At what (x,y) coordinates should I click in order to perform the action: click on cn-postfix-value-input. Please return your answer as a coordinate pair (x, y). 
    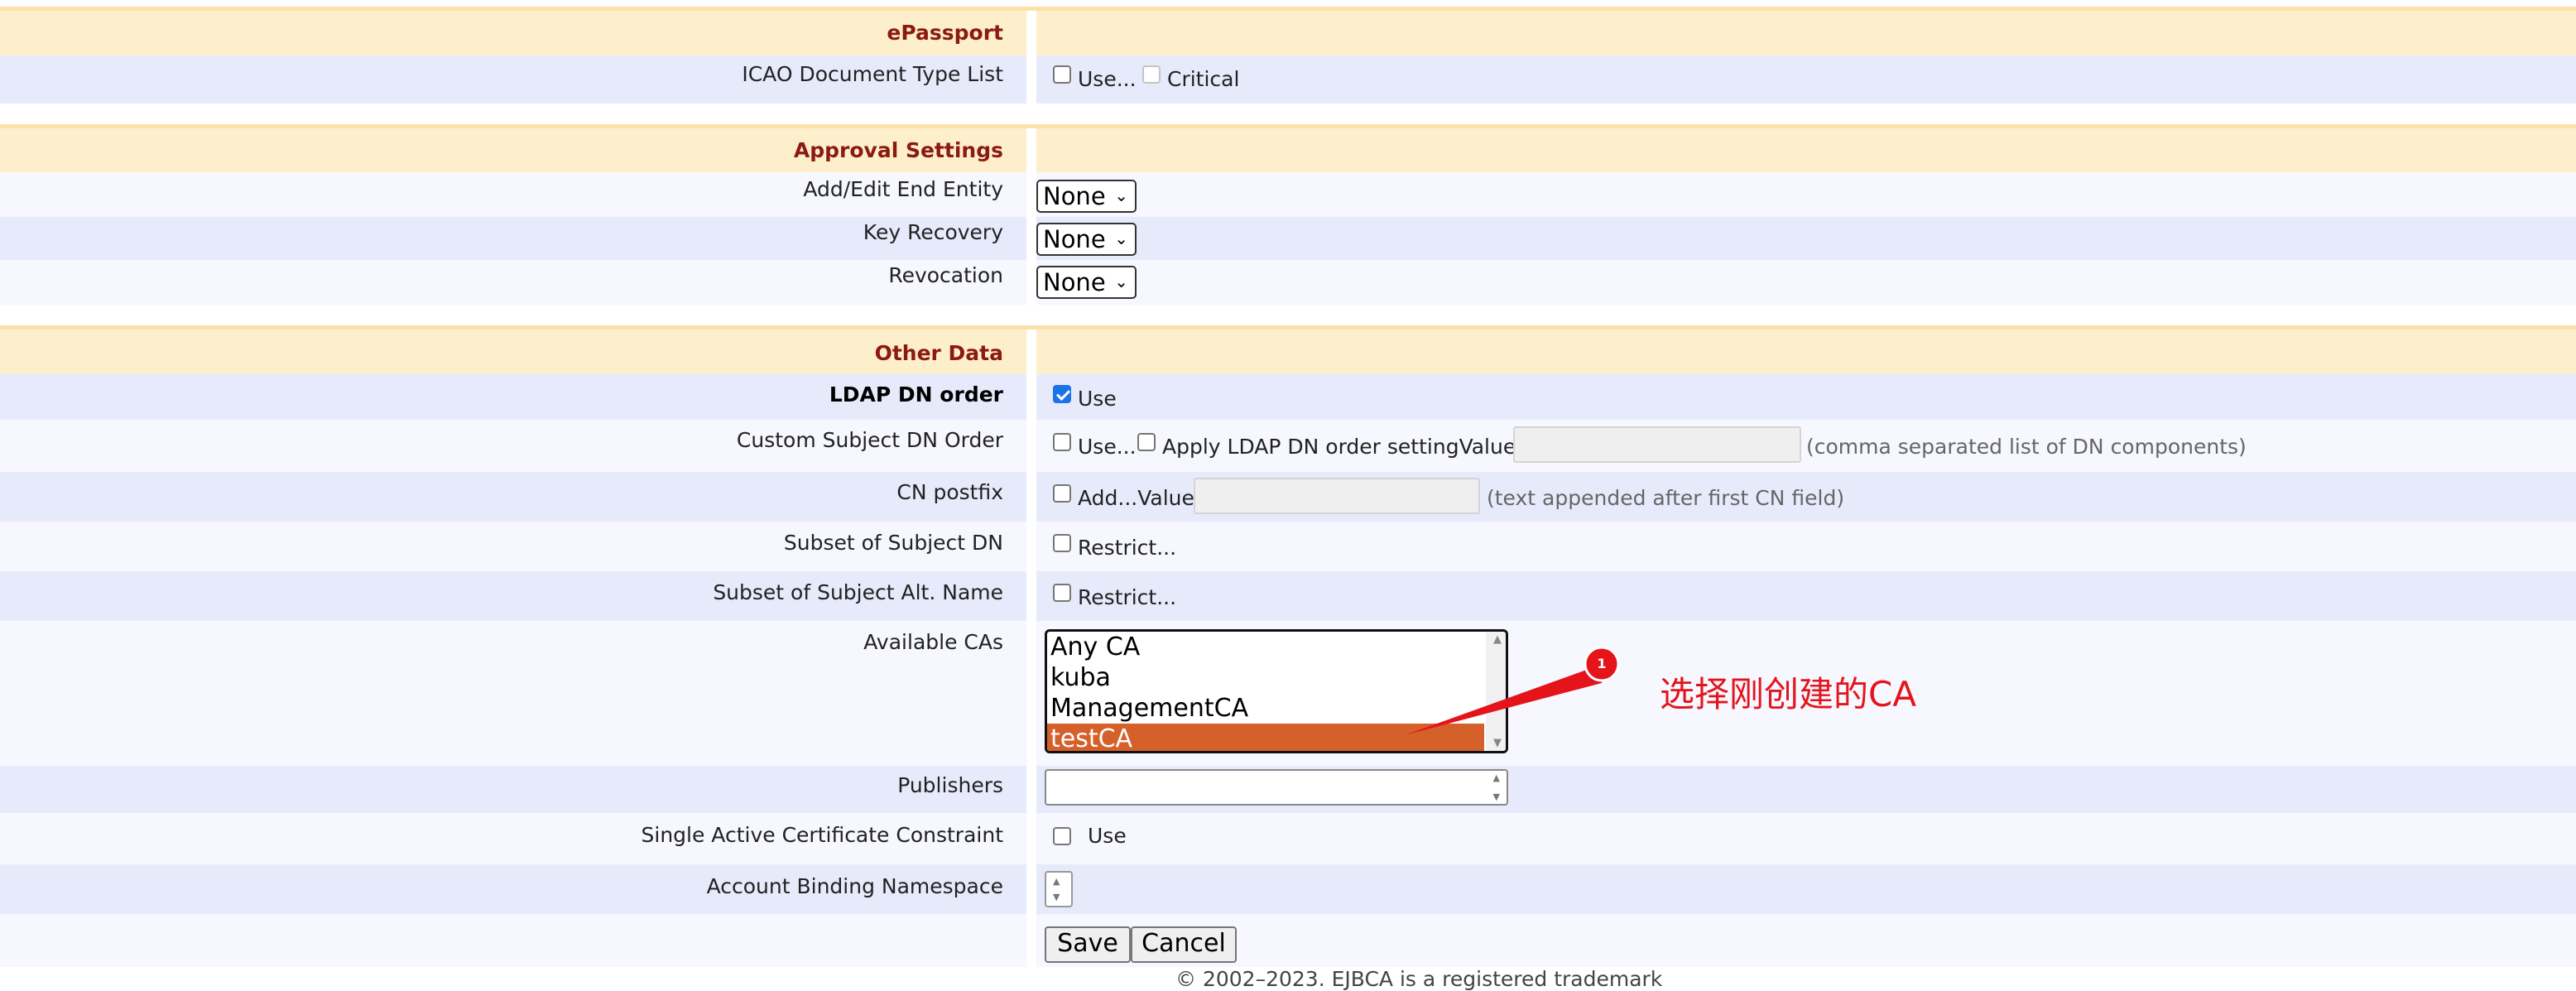
    Looking at the image, I should click on (1337, 496).